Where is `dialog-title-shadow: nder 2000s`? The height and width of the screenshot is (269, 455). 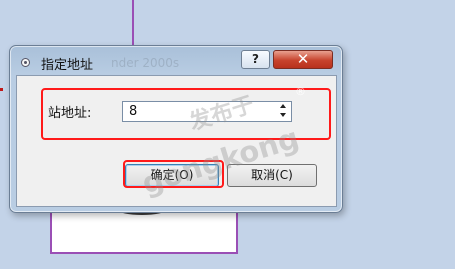
dialog-title-shadow: nder 2000s is located at coordinates (145, 63).